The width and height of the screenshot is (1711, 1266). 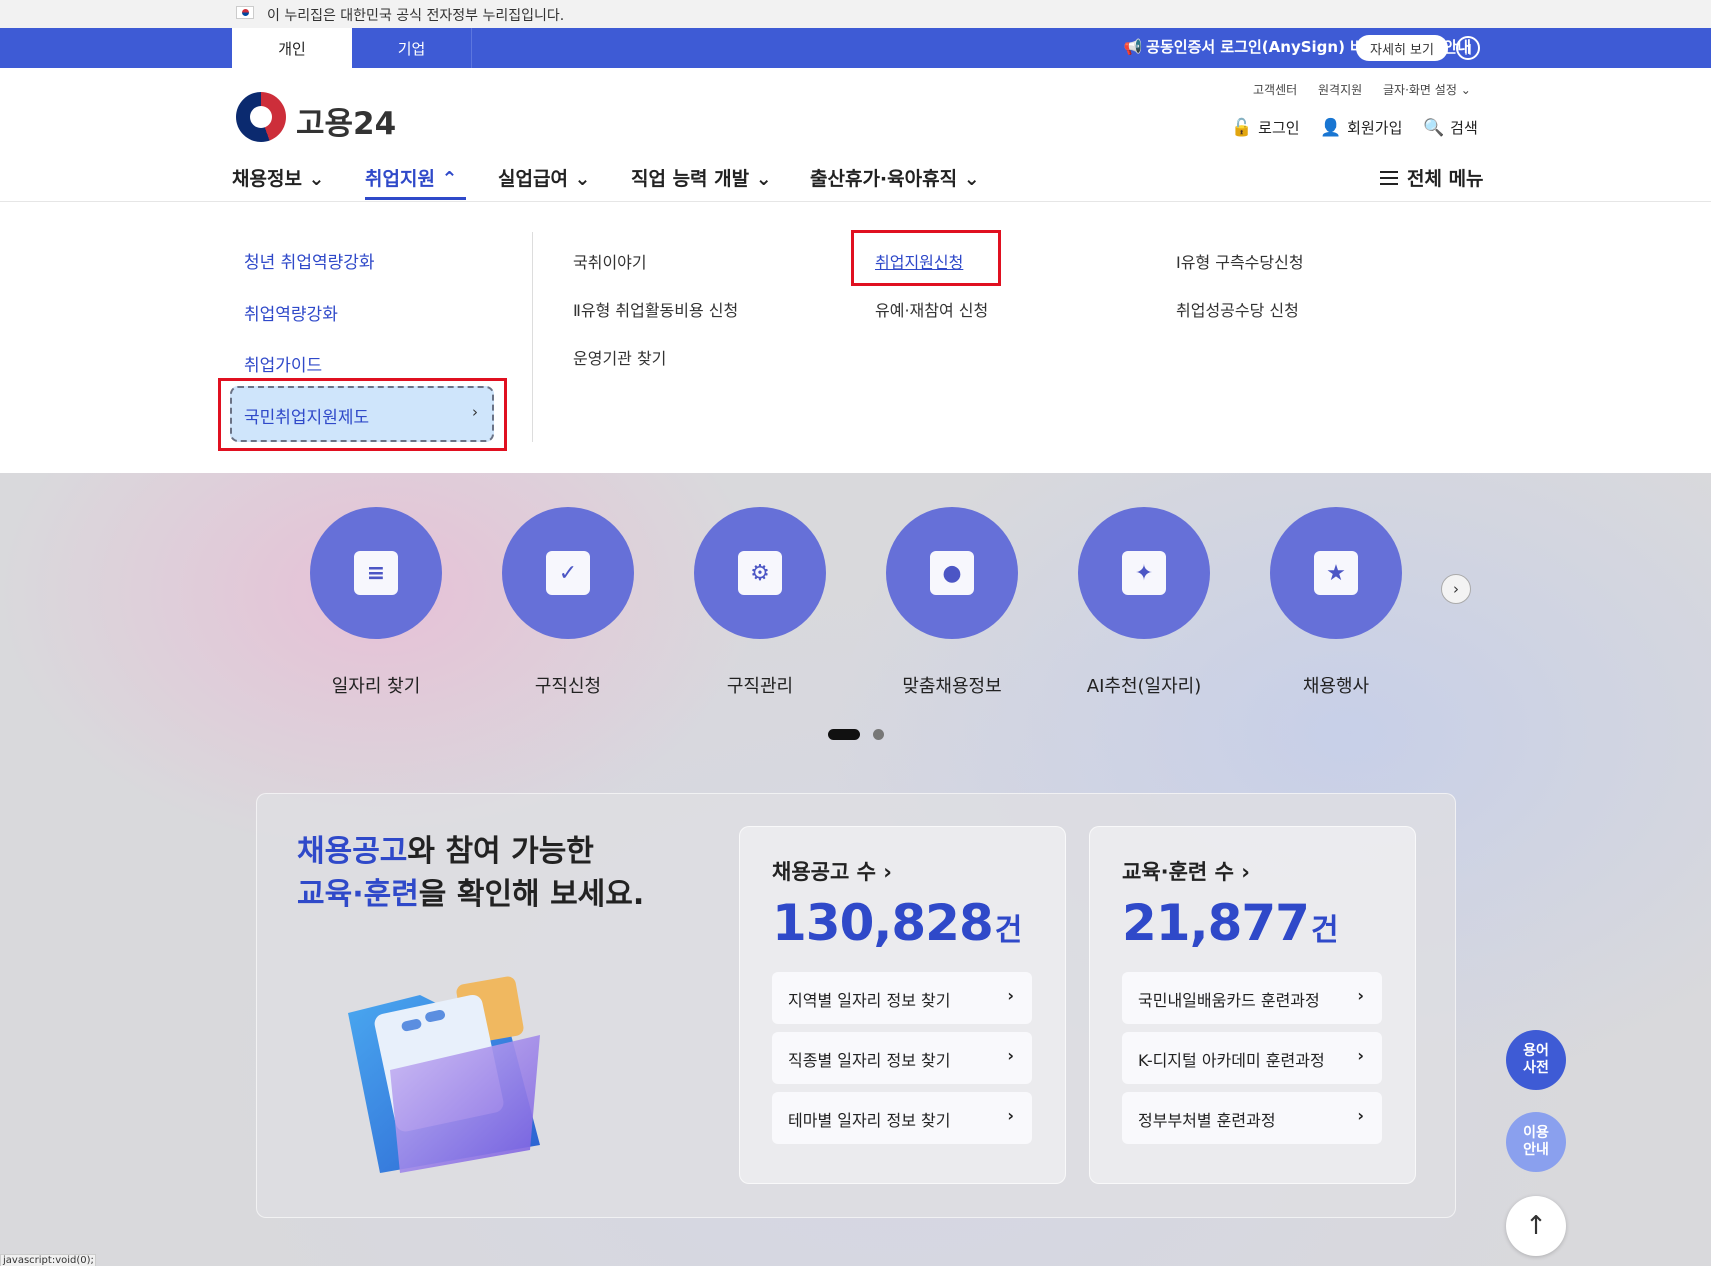 I want to click on submenu-capability: 취업역량강화, so click(x=291, y=312).